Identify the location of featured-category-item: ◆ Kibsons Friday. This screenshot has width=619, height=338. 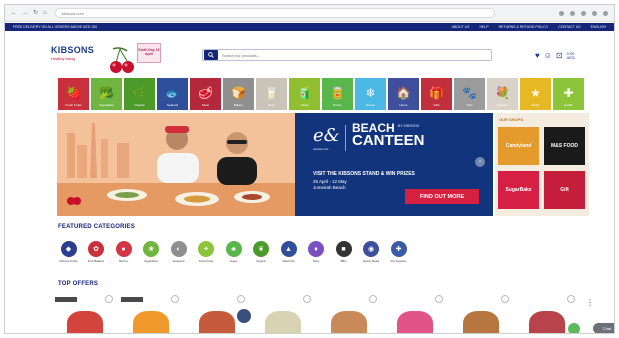
(68, 252).